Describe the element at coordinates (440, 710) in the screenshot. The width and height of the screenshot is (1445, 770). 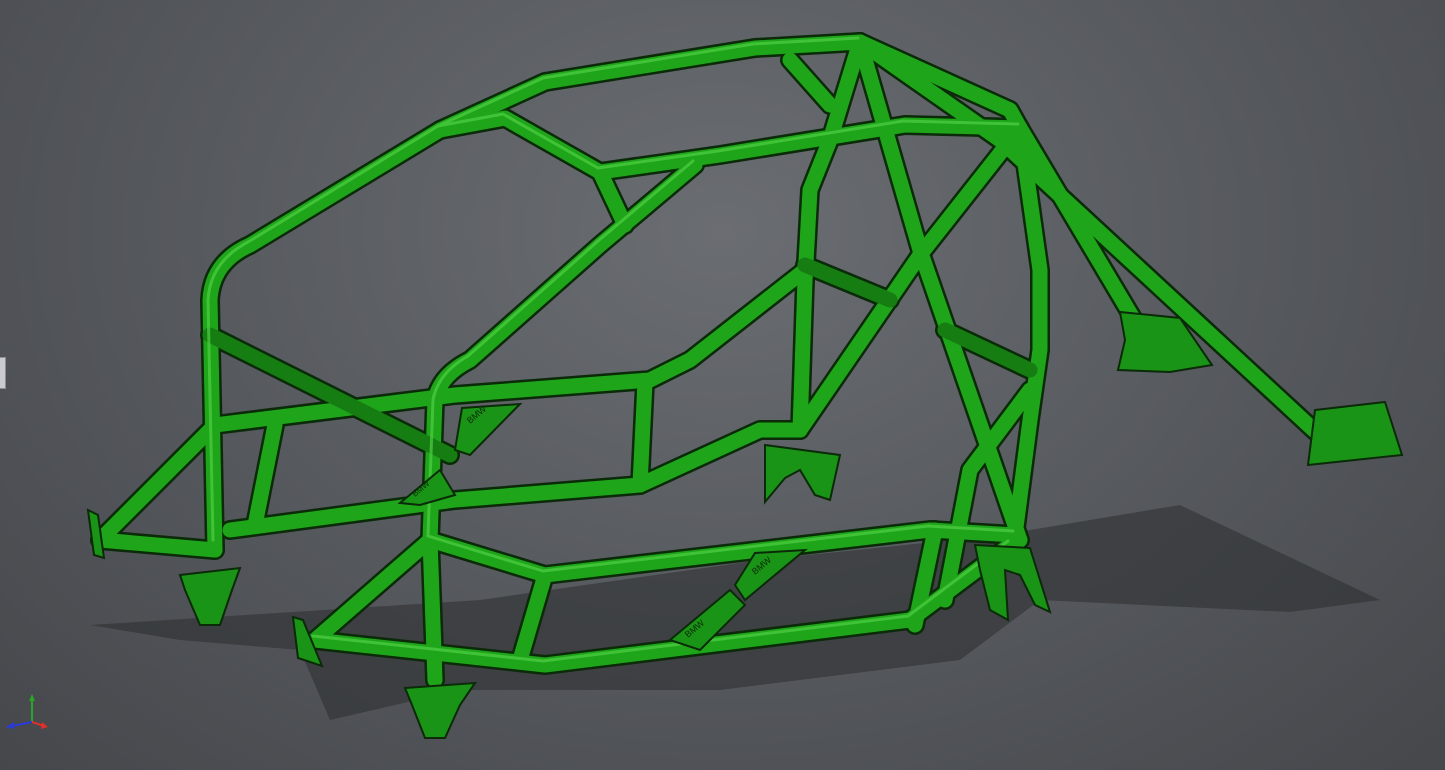
I see `foot-front-center` at that location.